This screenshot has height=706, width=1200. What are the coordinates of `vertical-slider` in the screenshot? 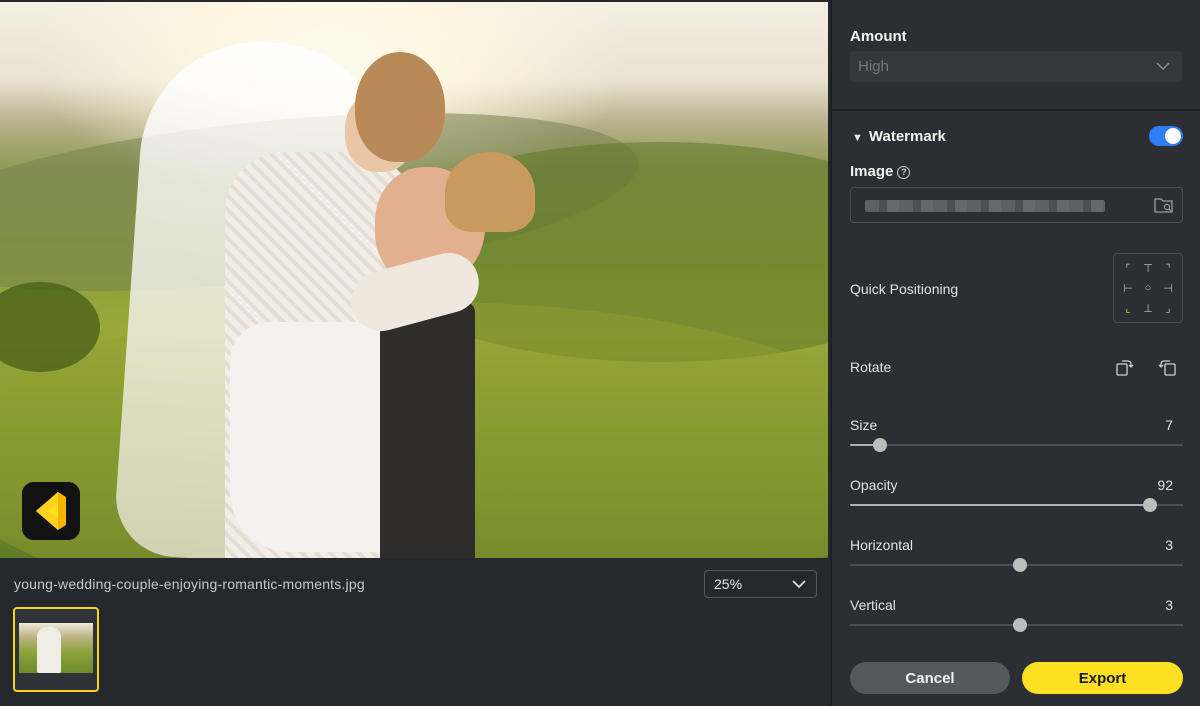 It's located at (1016, 625).